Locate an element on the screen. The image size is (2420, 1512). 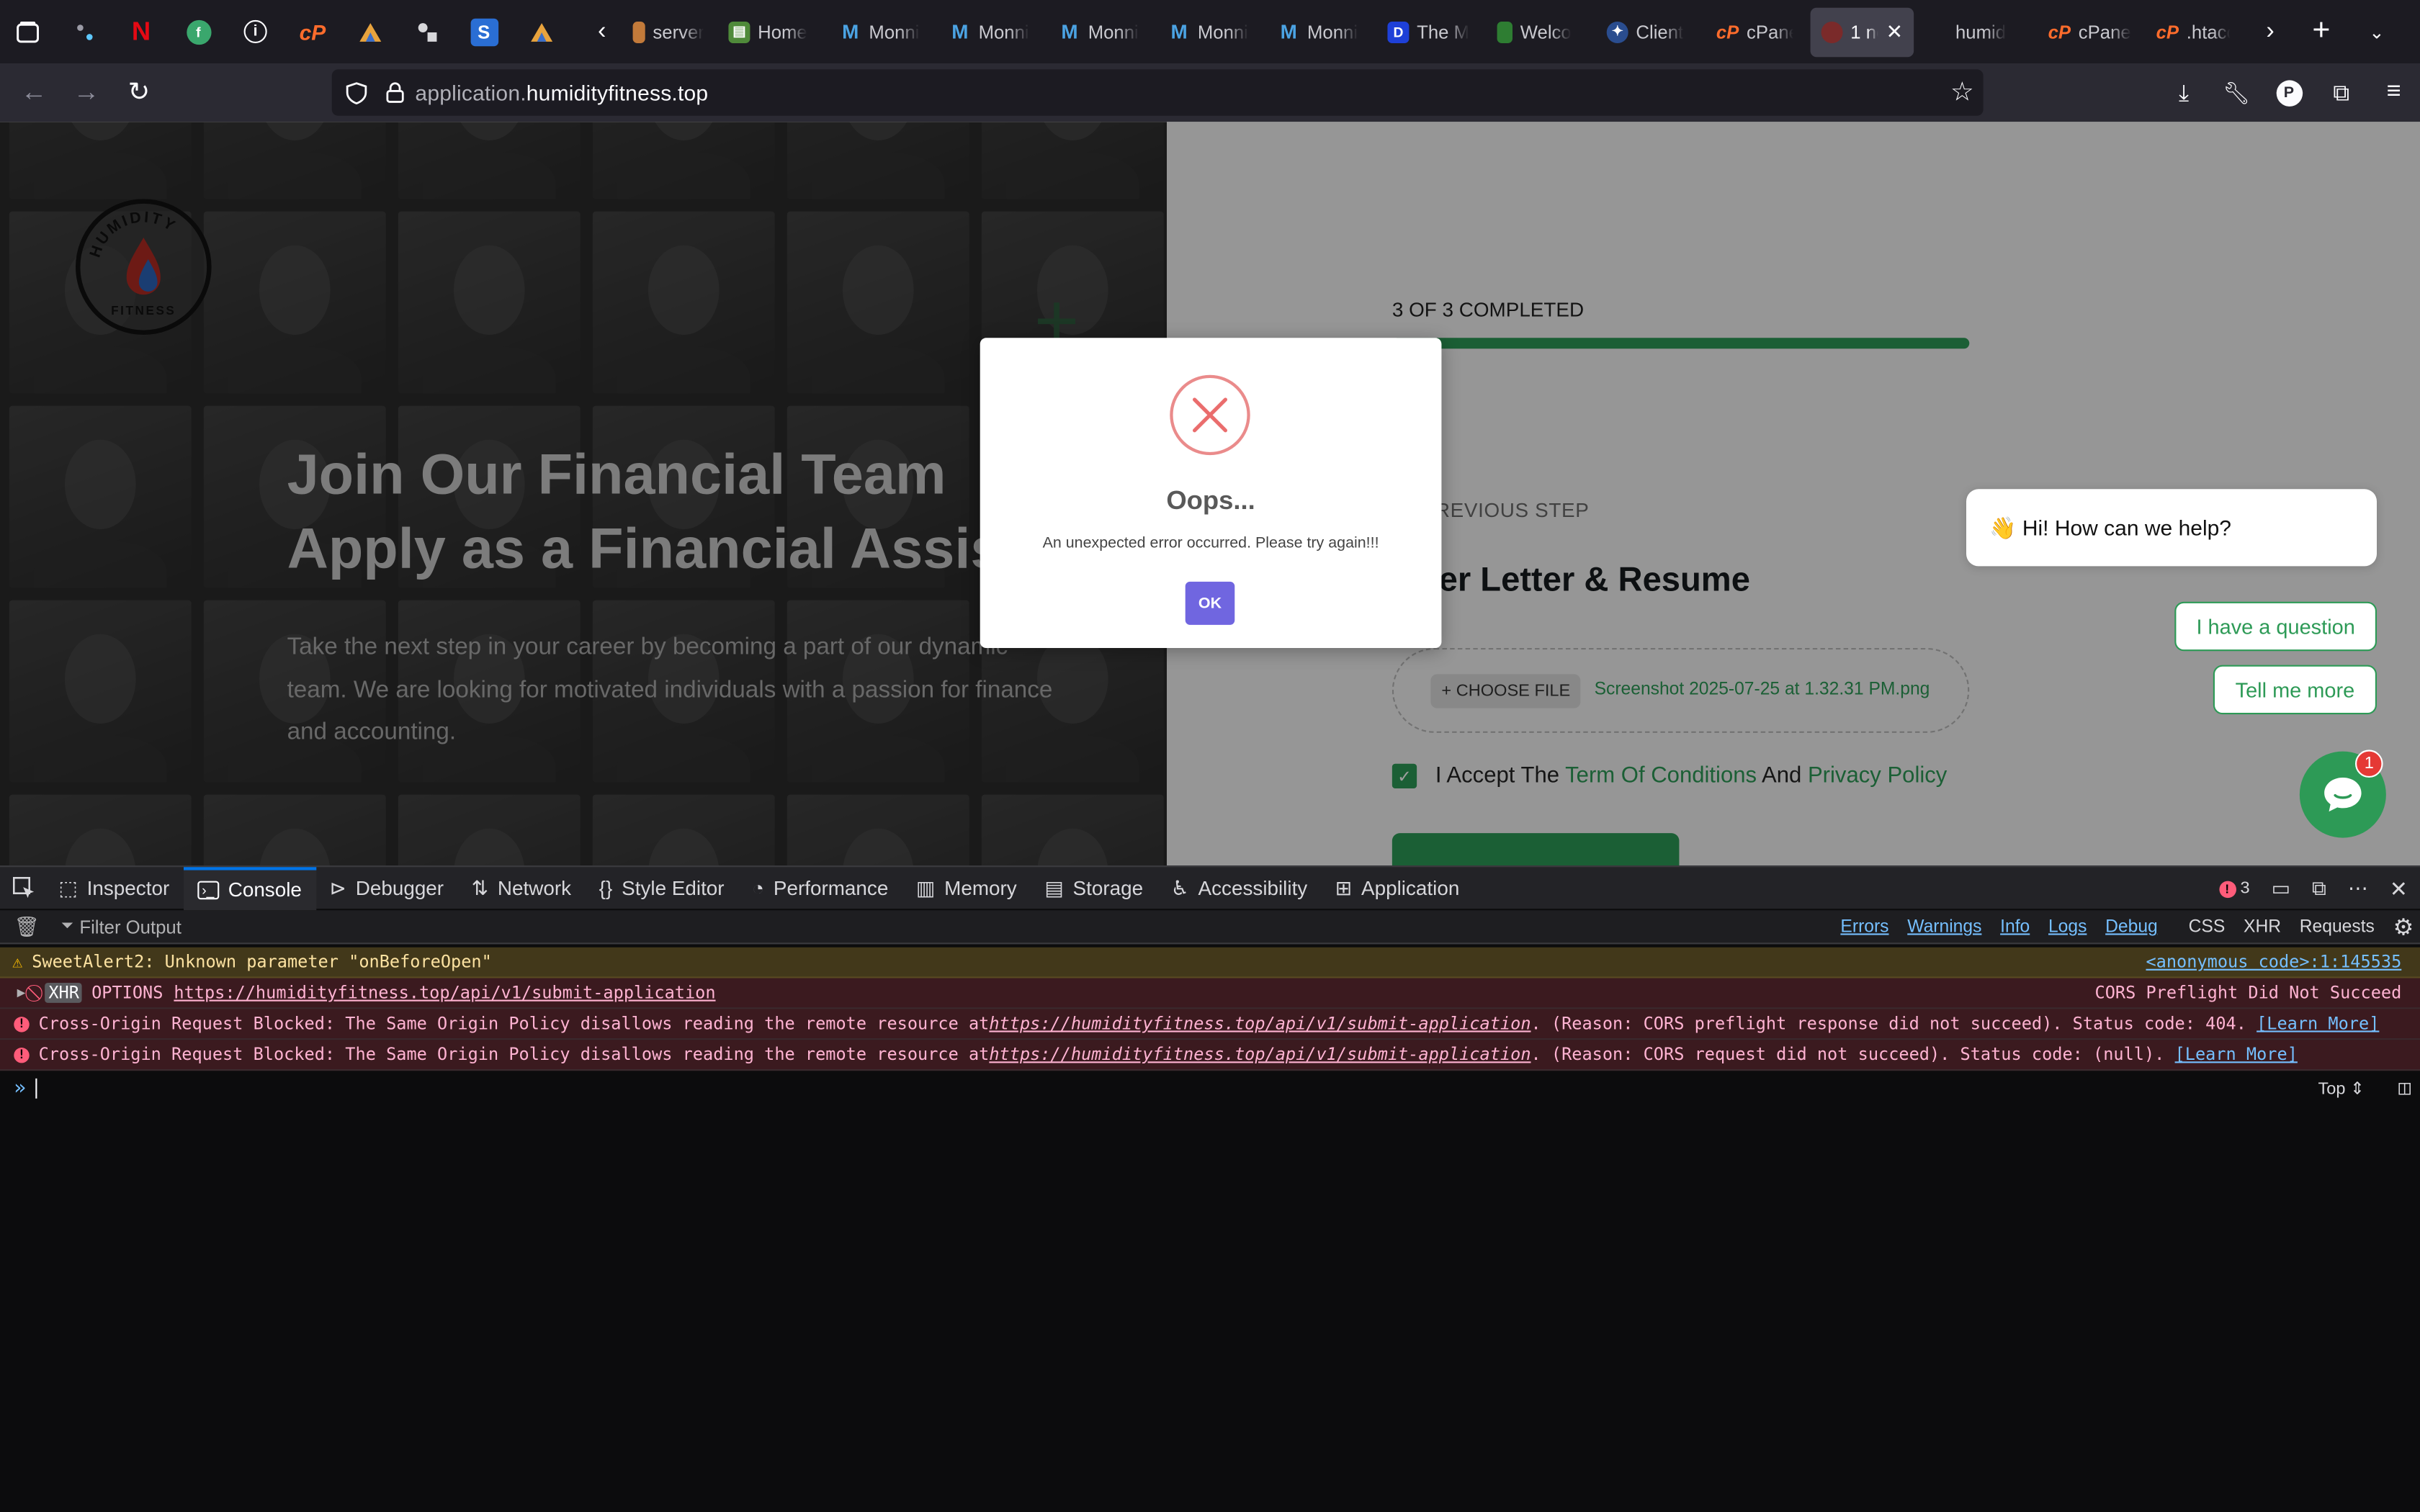
clear-console-icon: 🗑︎ is located at coordinates (27, 926).